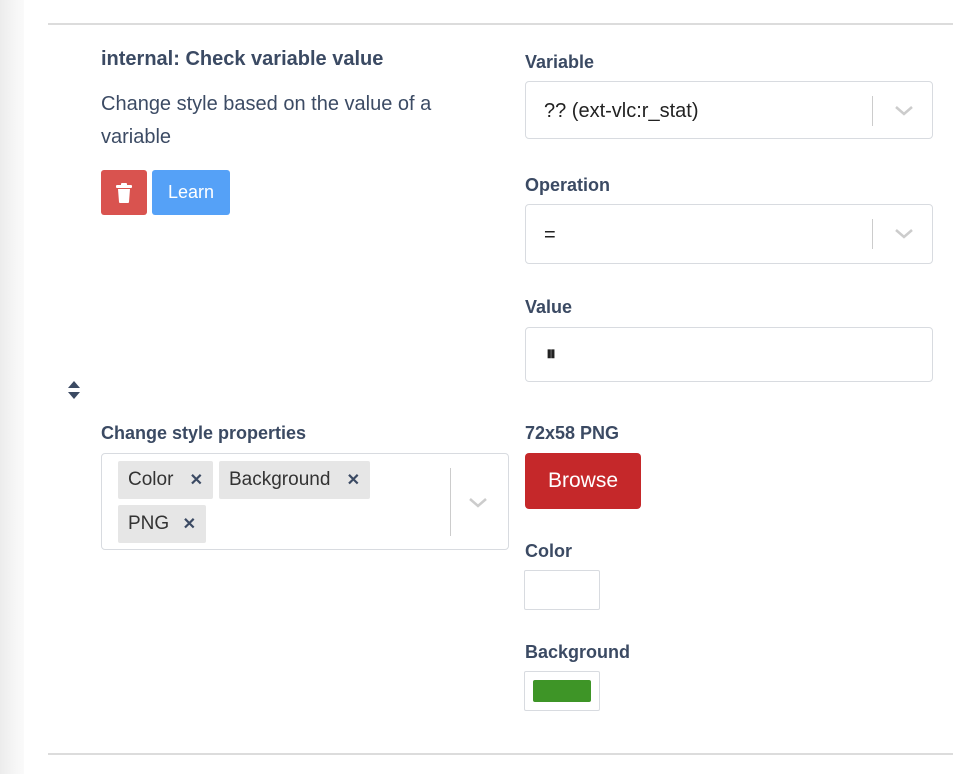 This screenshot has height=774, width=968. I want to click on chip-color: Color ✕, so click(165, 480).